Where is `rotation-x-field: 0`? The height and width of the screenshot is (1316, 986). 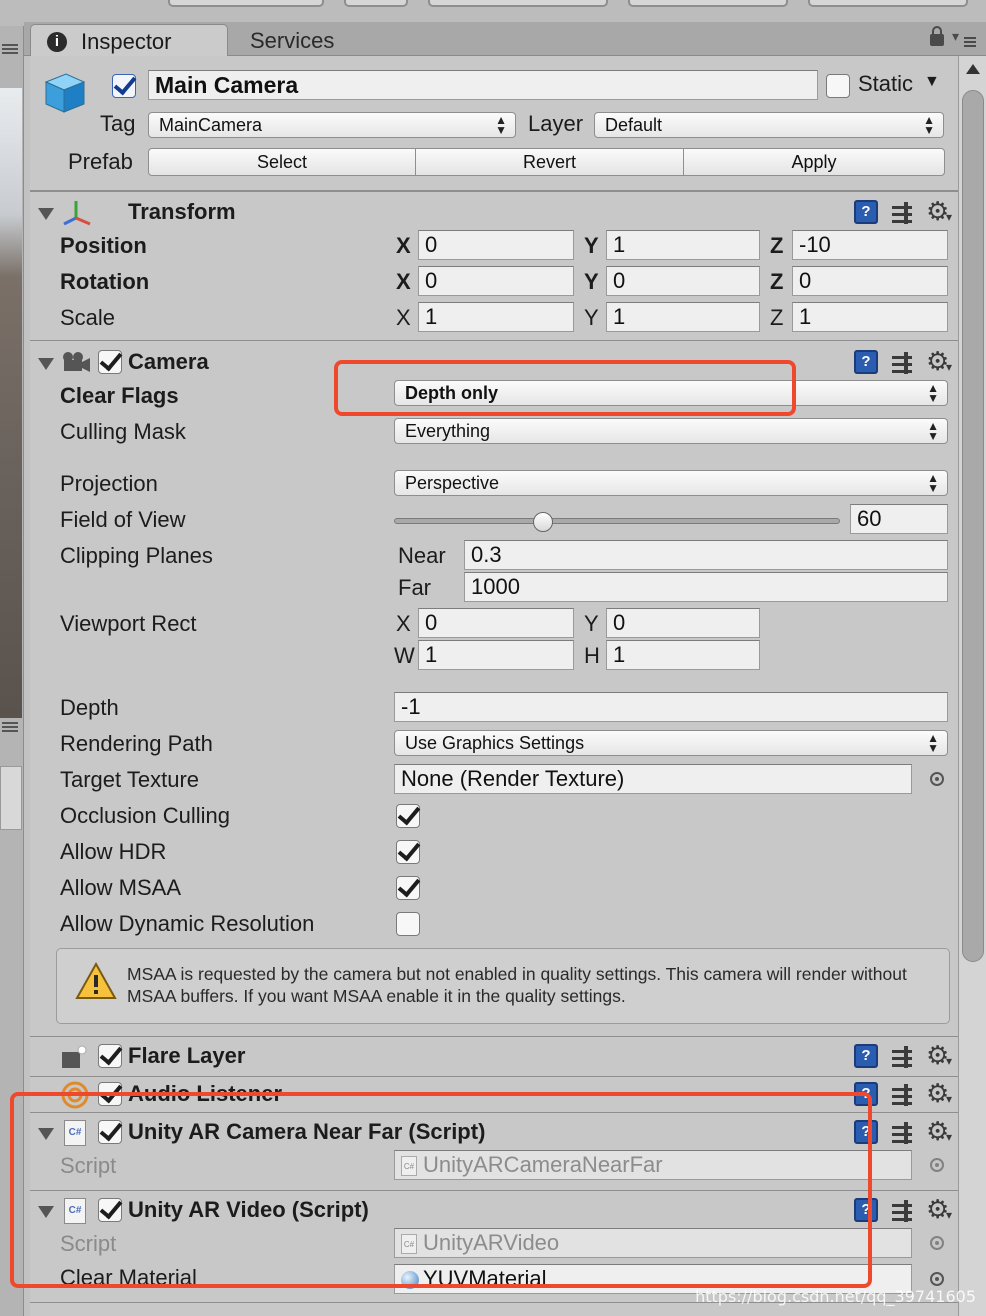 rotation-x-field: 0 is located at coordinates (496, 281).